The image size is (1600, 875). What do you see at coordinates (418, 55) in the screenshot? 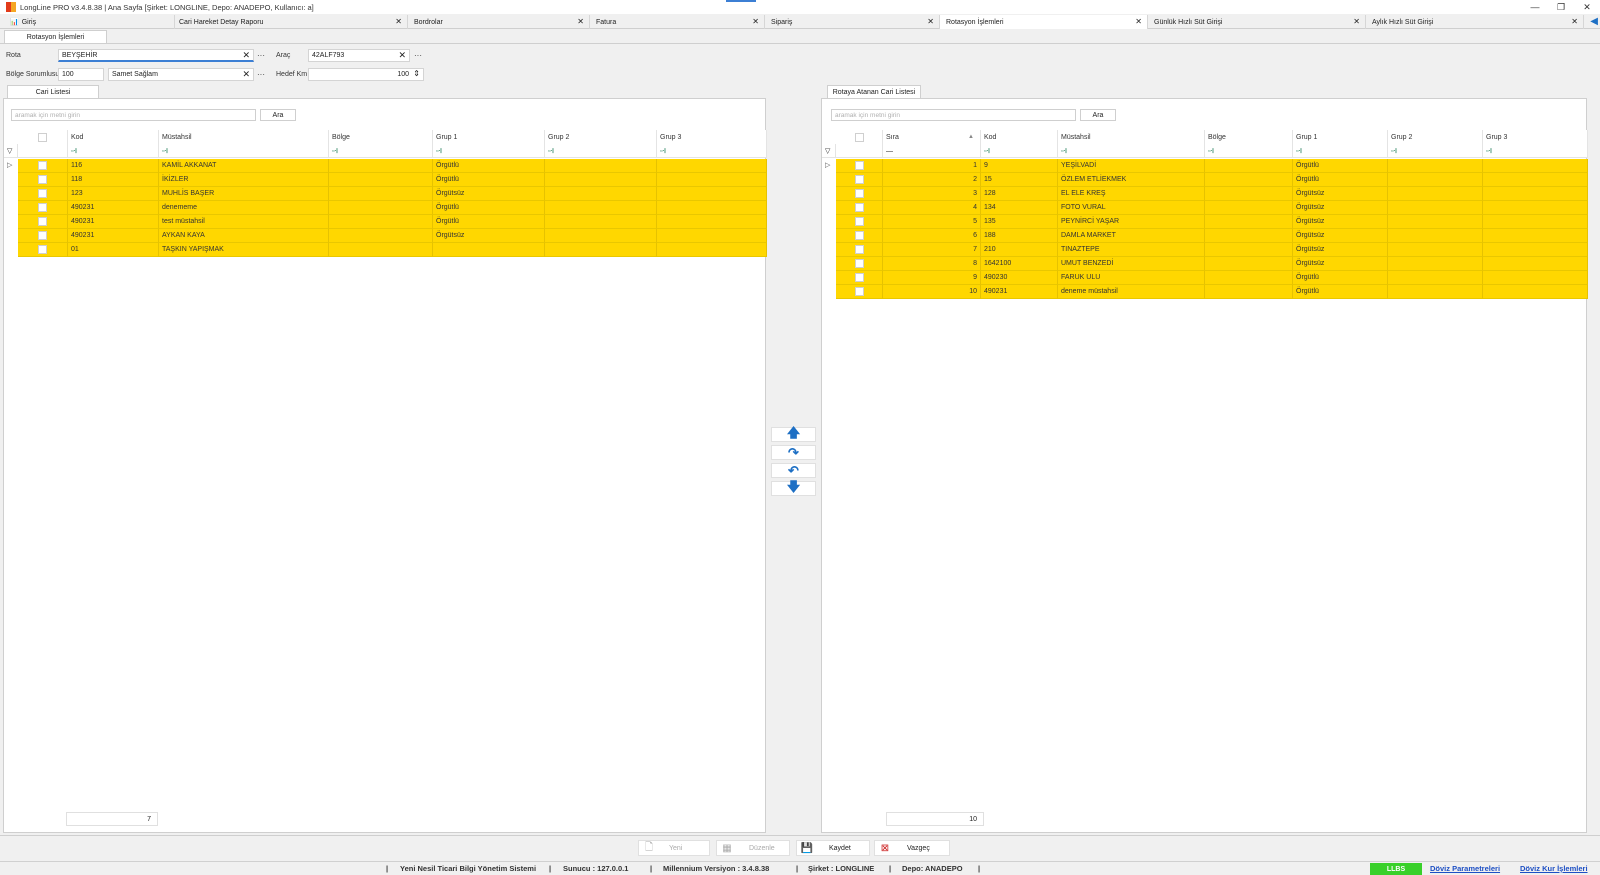
I see `arac-ellipsis-button: ···` at bounding box center [418, 55].